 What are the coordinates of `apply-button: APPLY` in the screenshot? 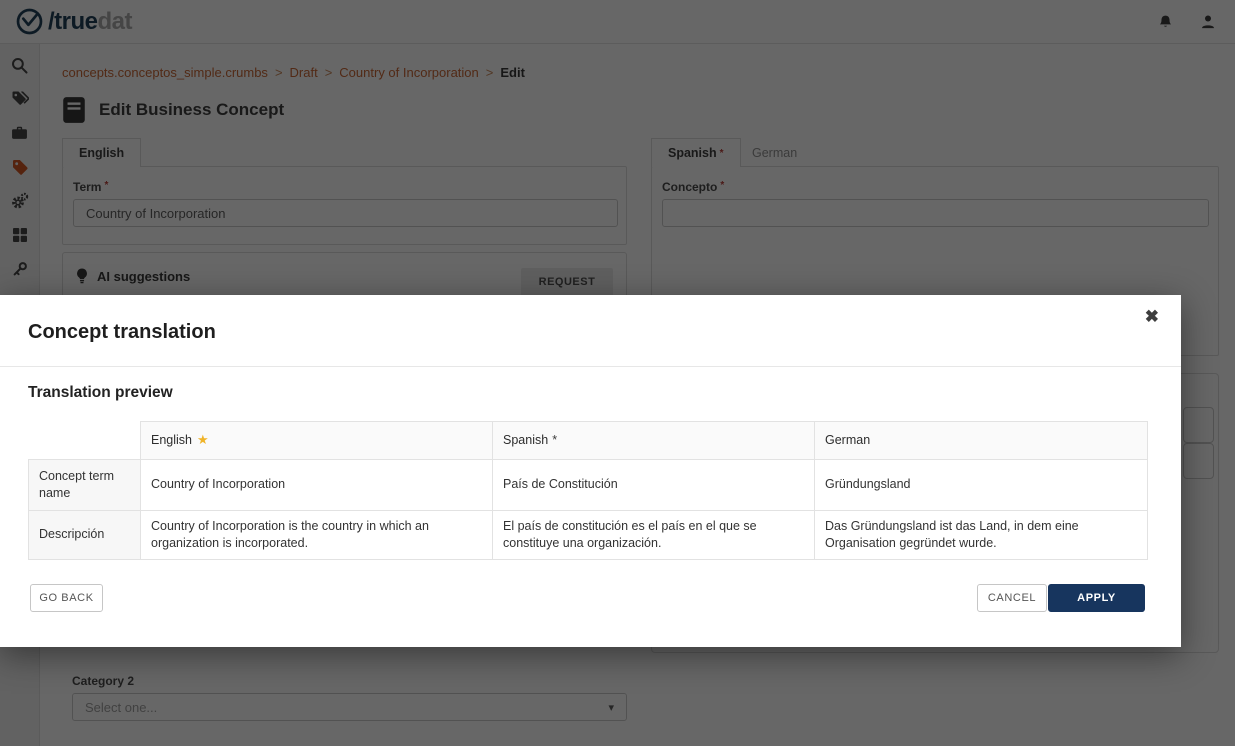 It's located at (1096, 598).